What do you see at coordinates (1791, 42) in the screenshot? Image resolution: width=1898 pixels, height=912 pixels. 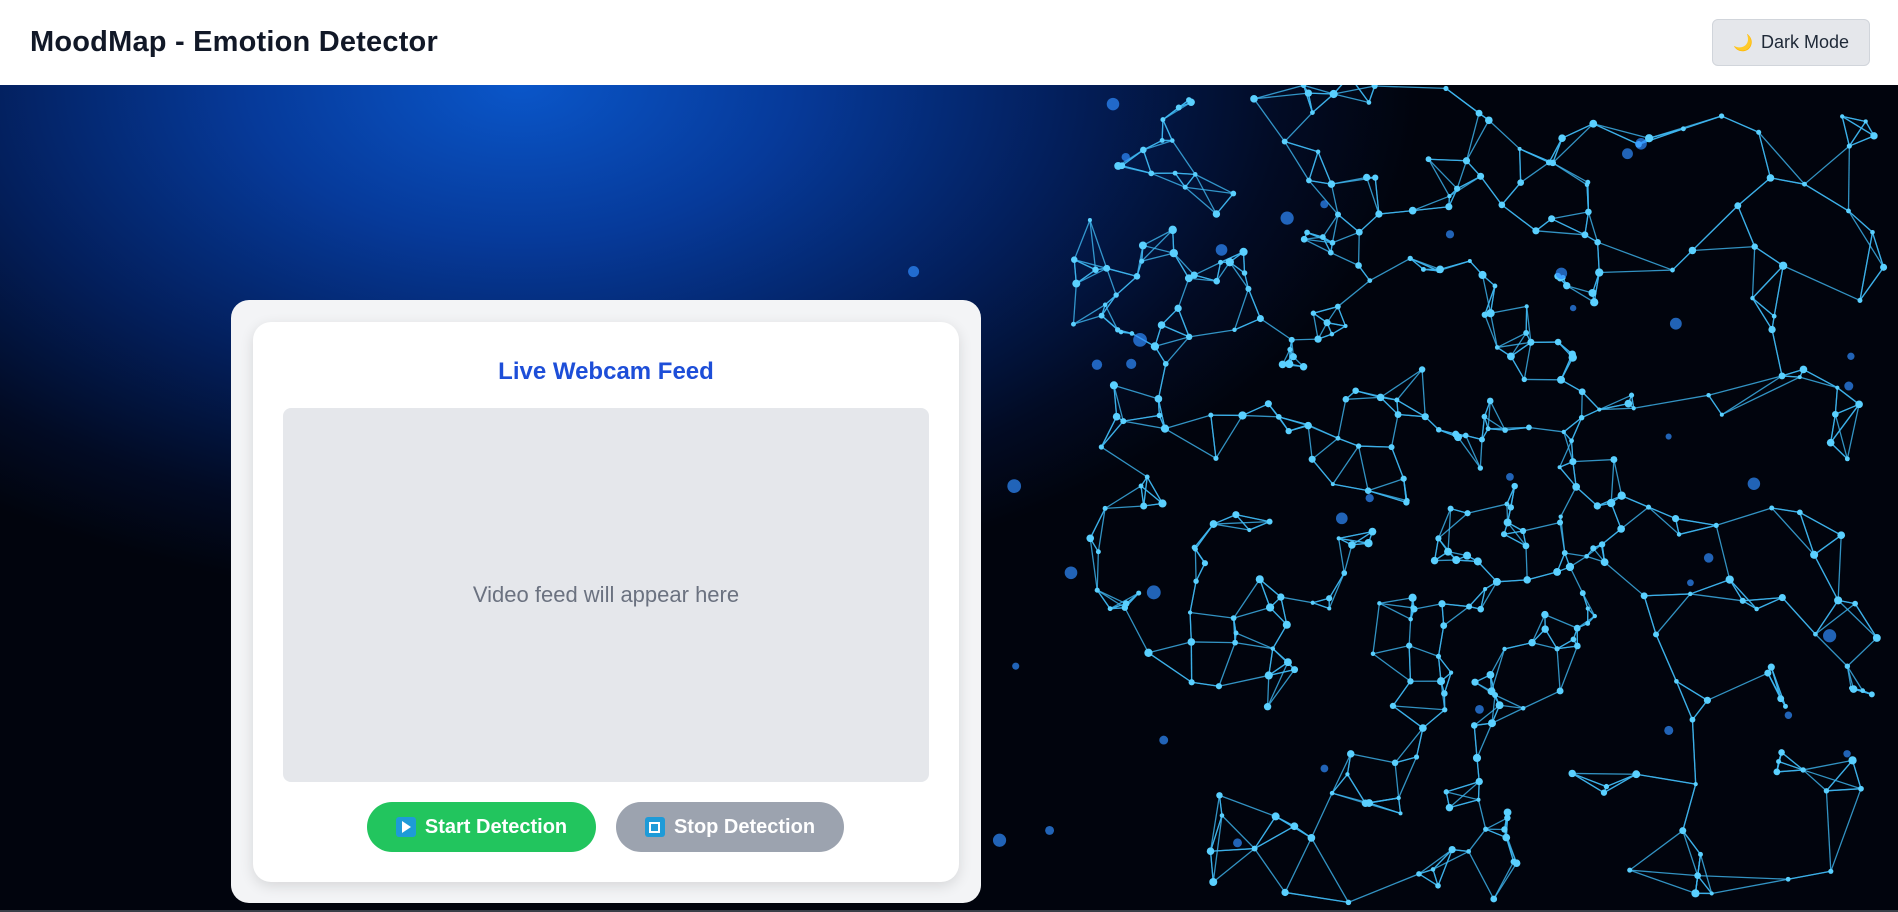 I see `dark-mode-button: 🌙 Dark Mode` at bounding box center [1791, 42].